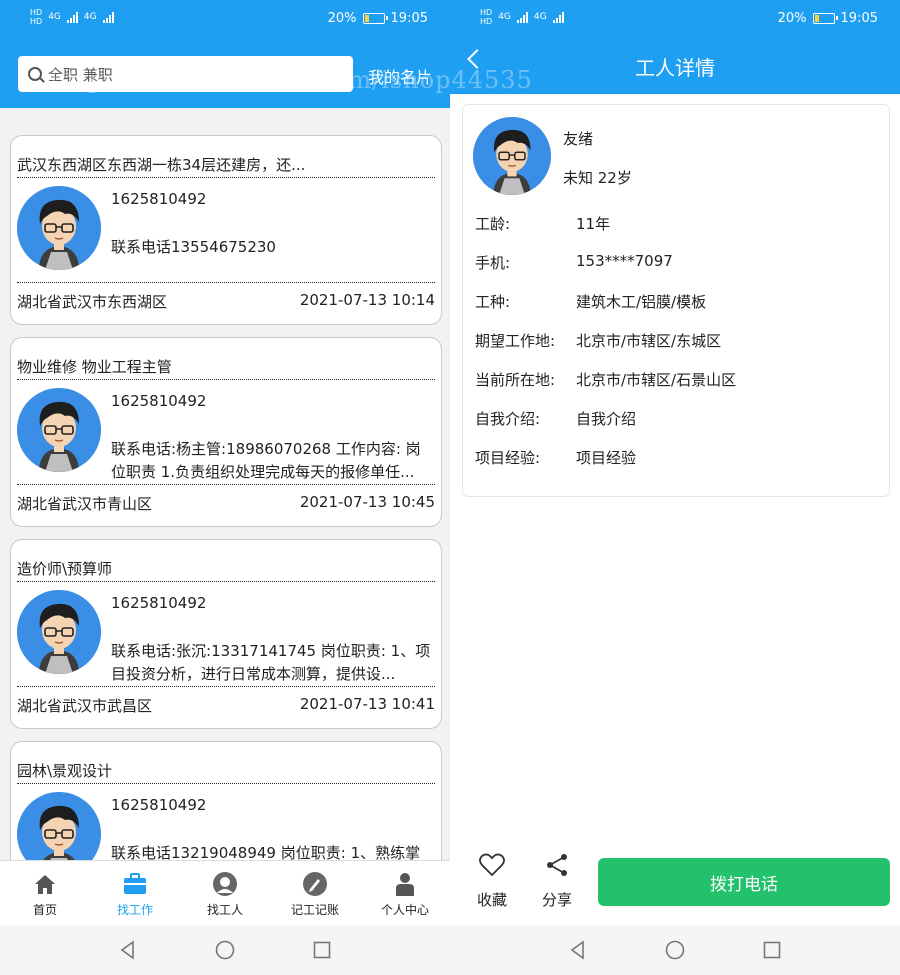  I want to click on row-value: 建筑木工/铝膜/模板, so click(641, 302).